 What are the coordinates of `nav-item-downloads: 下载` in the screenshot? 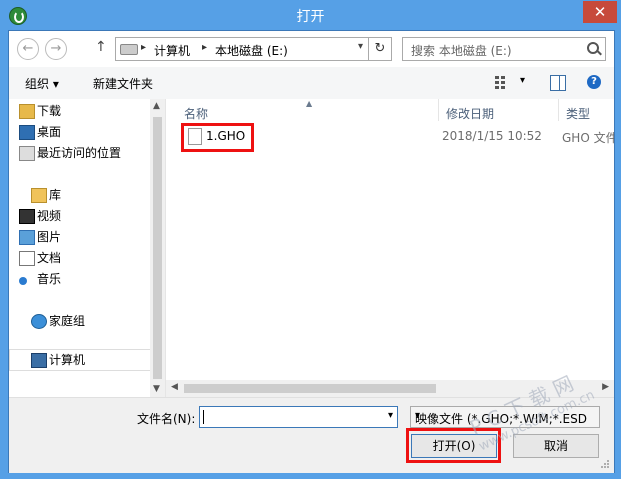 It's located at (40, 111).